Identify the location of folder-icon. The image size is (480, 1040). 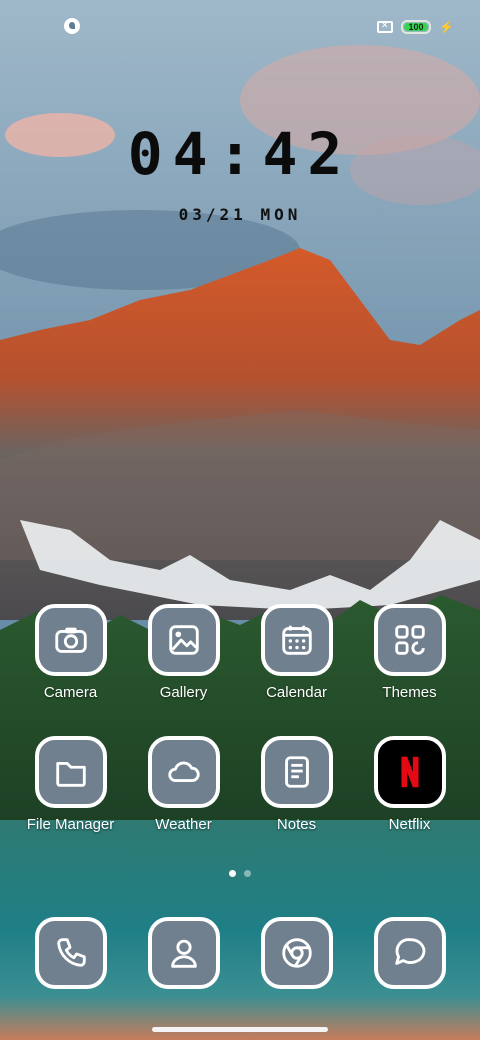
(70, 772).